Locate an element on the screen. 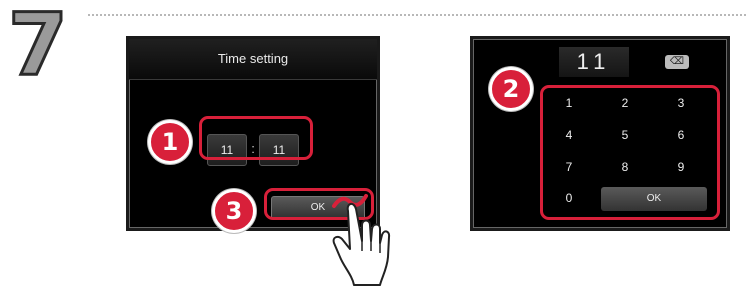 This screenshot has height=287, width=752. number-display: 11 is located at coordinates (594, 62).